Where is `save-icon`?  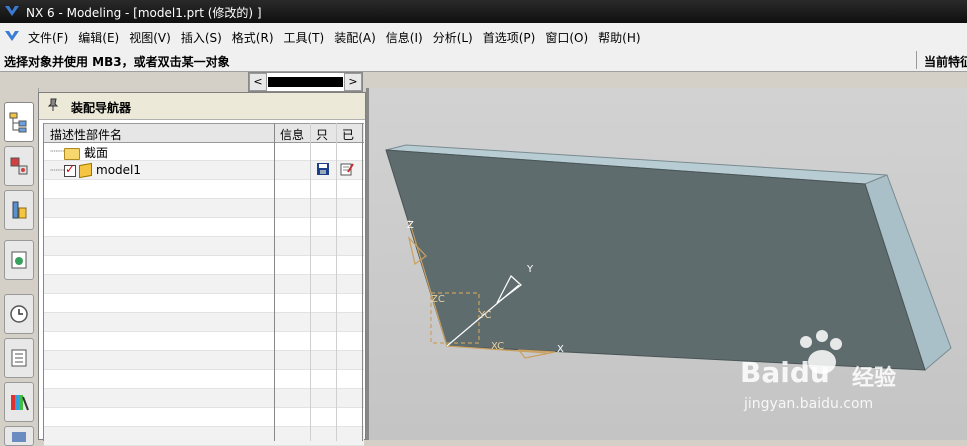
save-icon is located at coordinates (323, 170).